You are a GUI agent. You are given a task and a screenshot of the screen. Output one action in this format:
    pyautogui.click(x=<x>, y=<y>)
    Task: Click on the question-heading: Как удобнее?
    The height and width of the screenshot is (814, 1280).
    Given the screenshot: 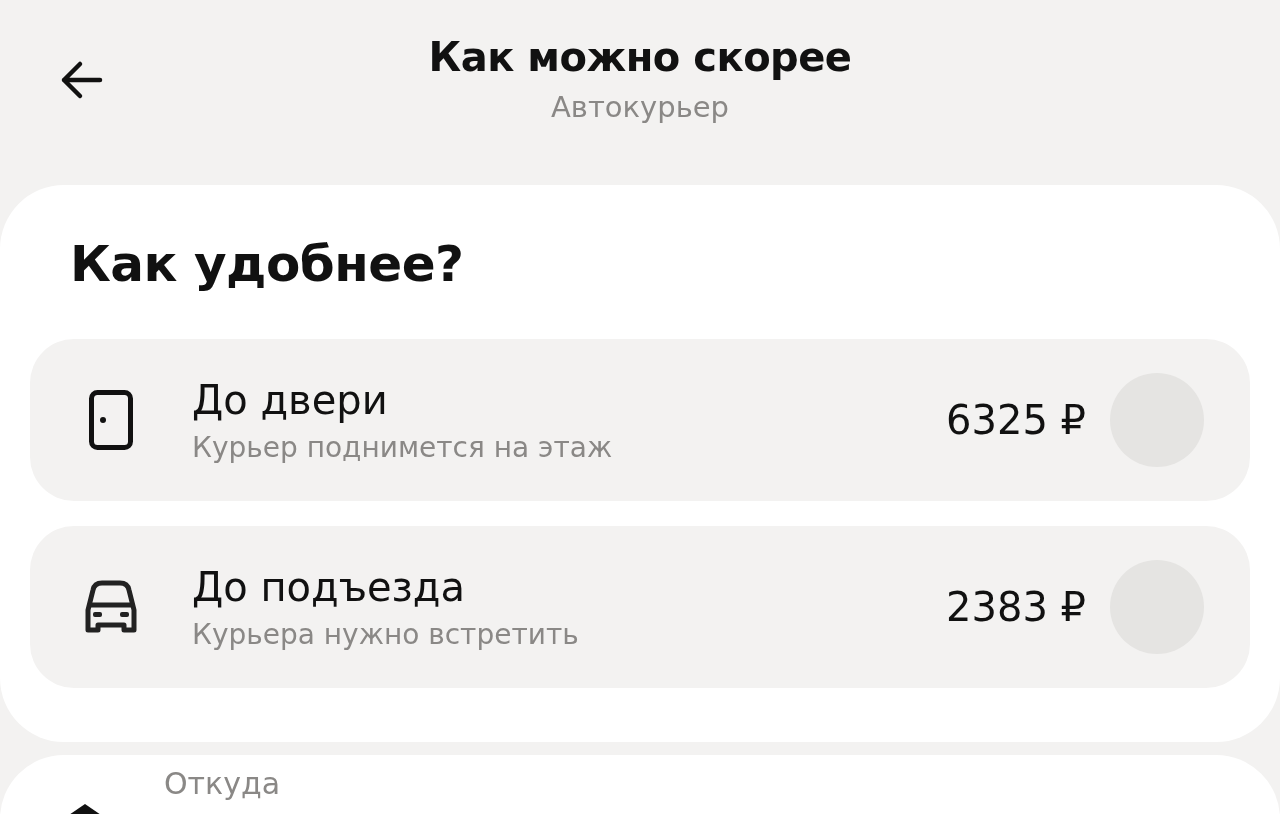 What is the action you would take?
    pyautogui.click(x=267, y=264)
    